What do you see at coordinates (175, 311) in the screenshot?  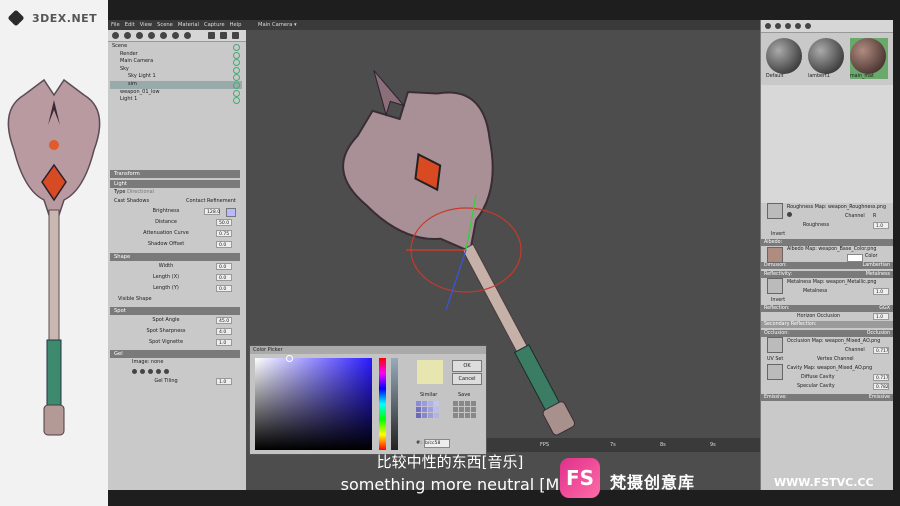 I see `section-spot: Spot` at bounding box center [175, 311].